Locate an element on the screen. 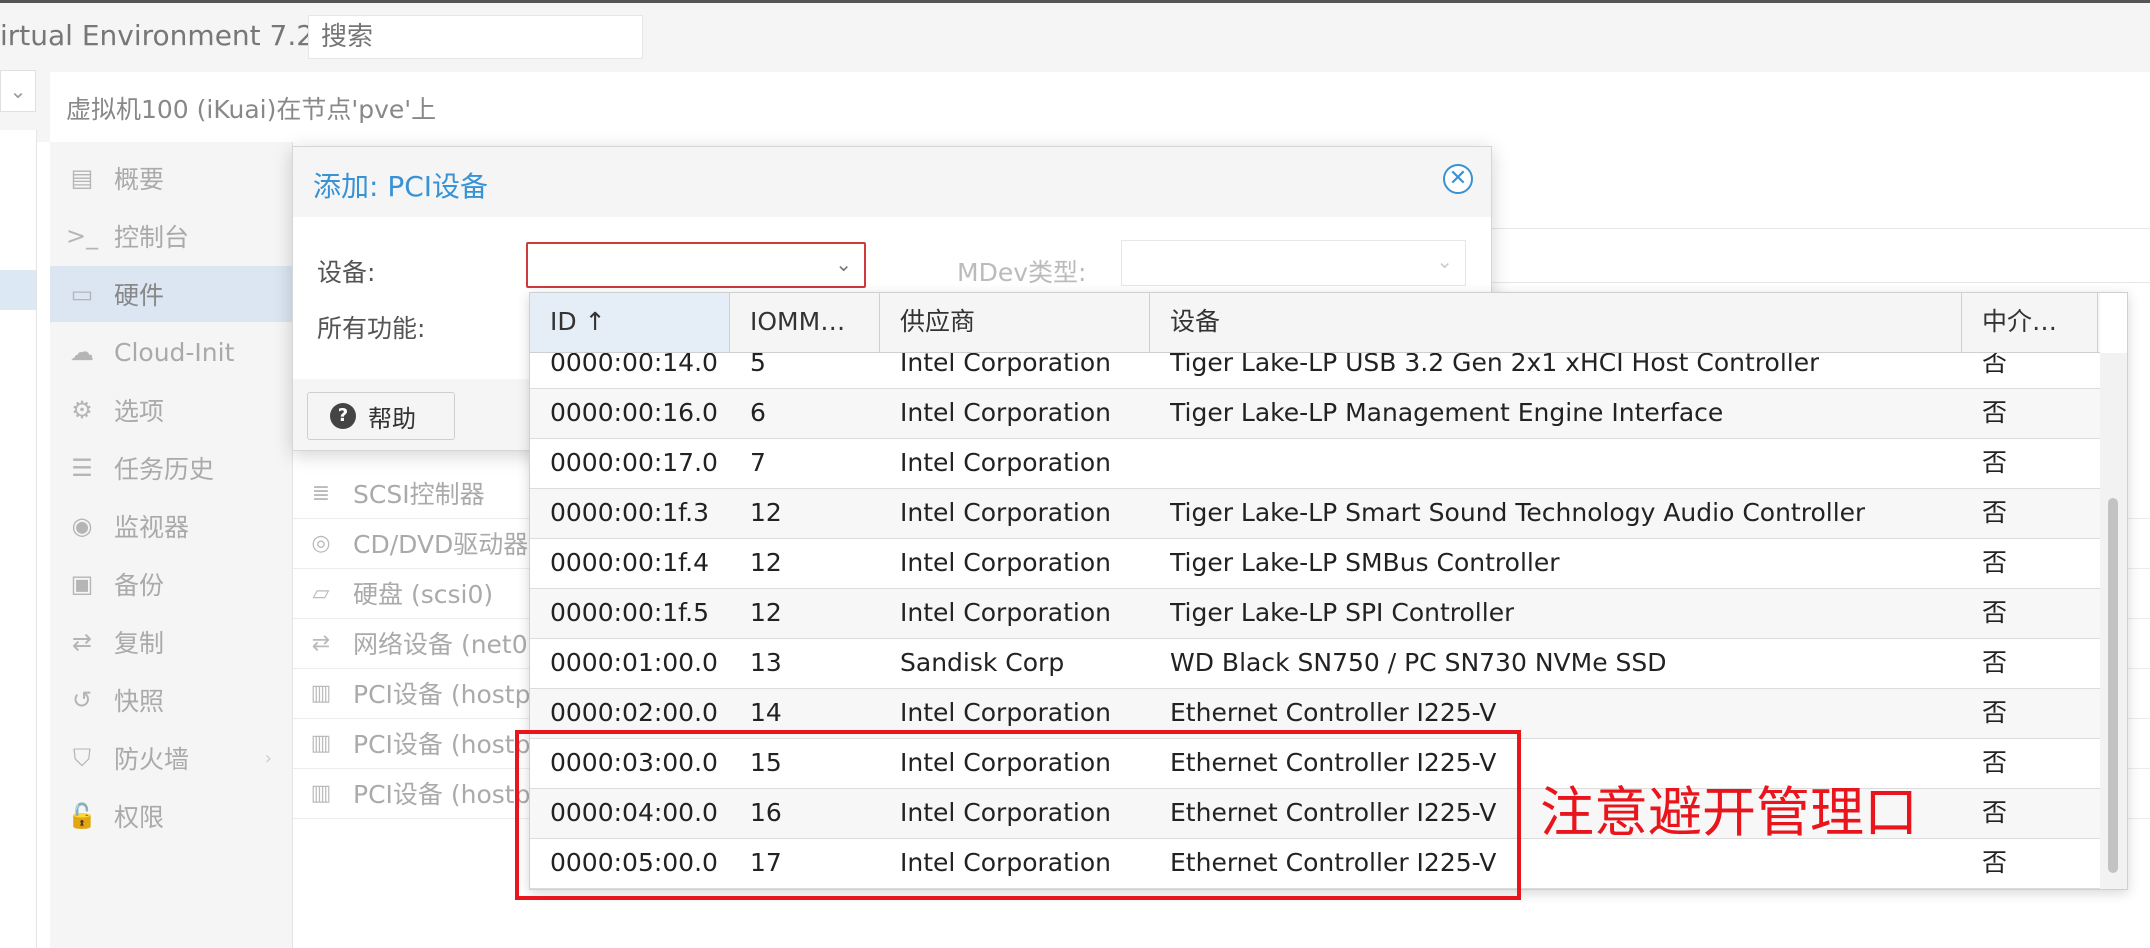 The image size is (2150, 948). app-title: irtual Environment 7.2-7 is located at coordinates (171, 35).